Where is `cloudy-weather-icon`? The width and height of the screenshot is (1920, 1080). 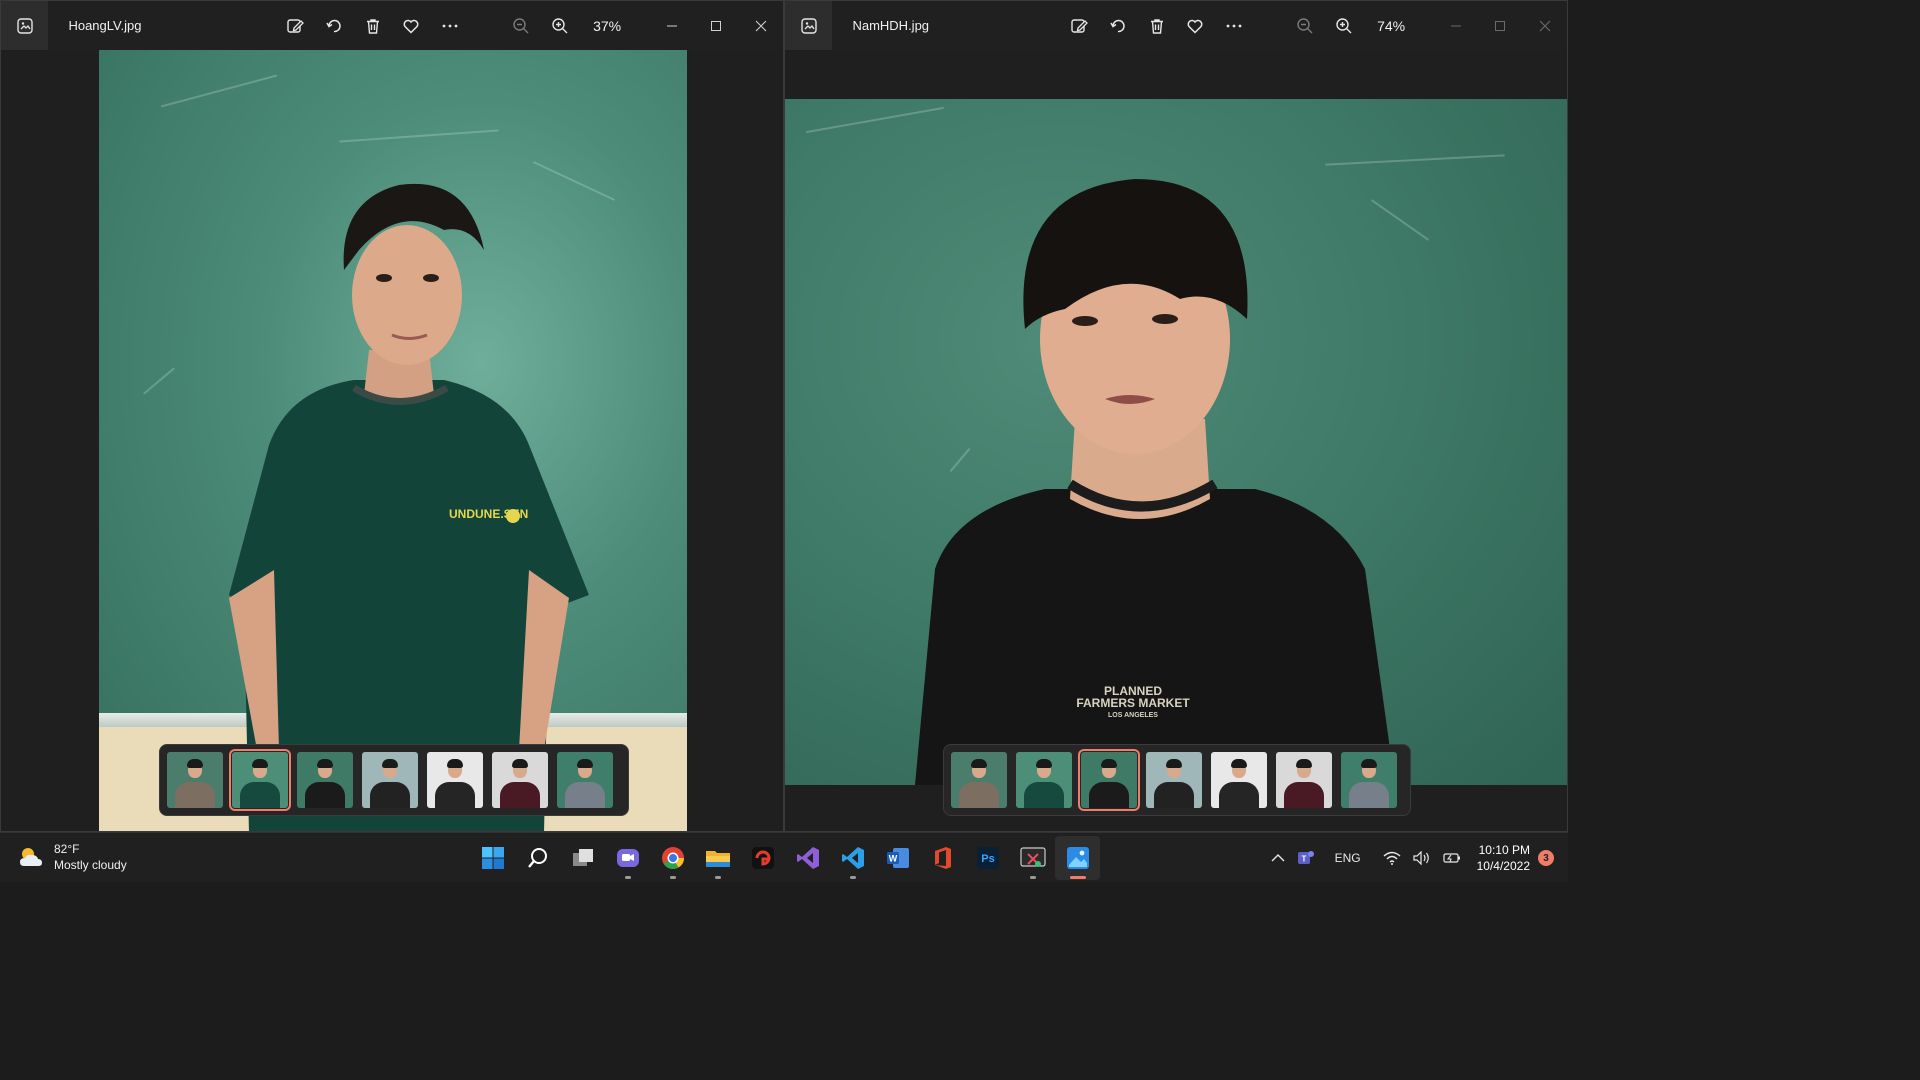
cloudy-weather-icon is located at coordinates (31, 857).